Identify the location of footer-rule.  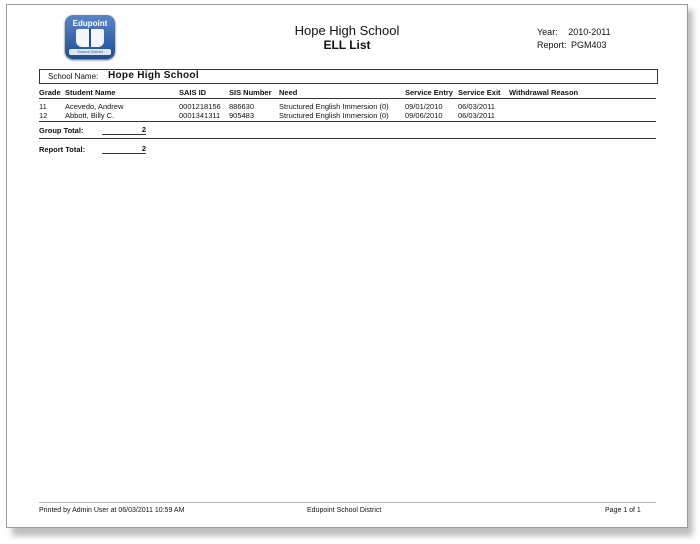
(347, 502).